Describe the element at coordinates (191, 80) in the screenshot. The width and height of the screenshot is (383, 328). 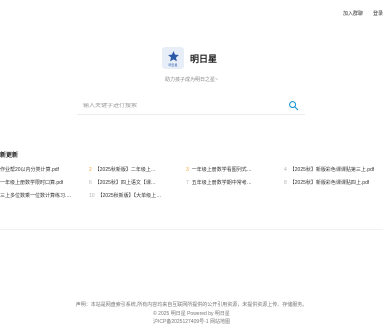
I see `site-slogan: 助力孩子成为明日之星~` at that location.